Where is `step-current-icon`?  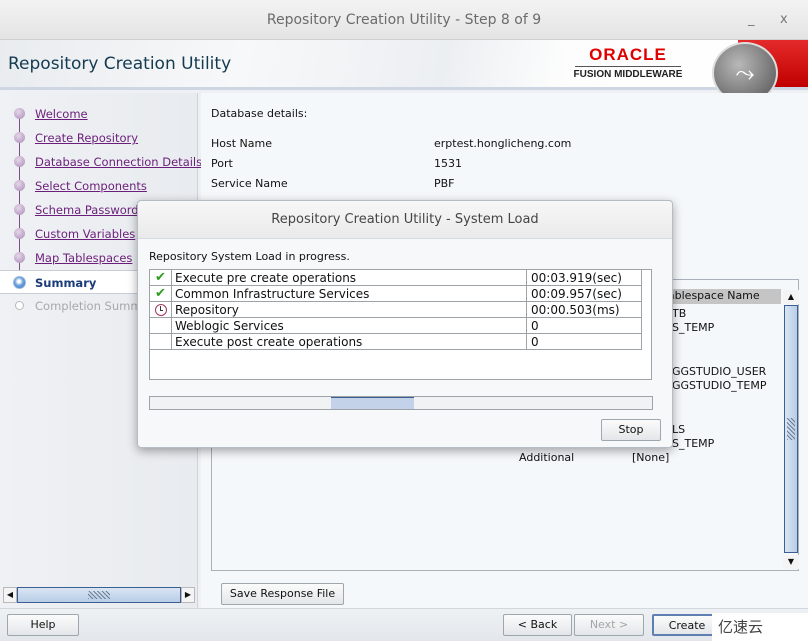
step-current-icon is located at coordinates (19, 282).